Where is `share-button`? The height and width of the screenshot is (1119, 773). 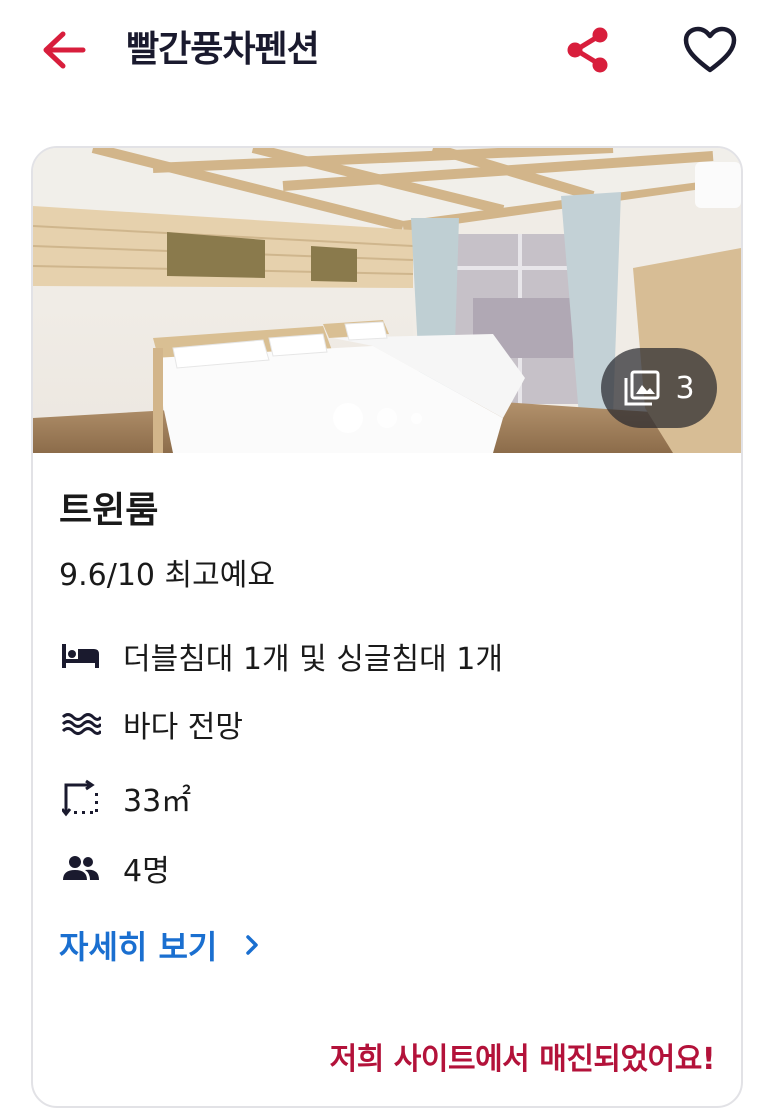
share-button is located at coordinates (588, 50).